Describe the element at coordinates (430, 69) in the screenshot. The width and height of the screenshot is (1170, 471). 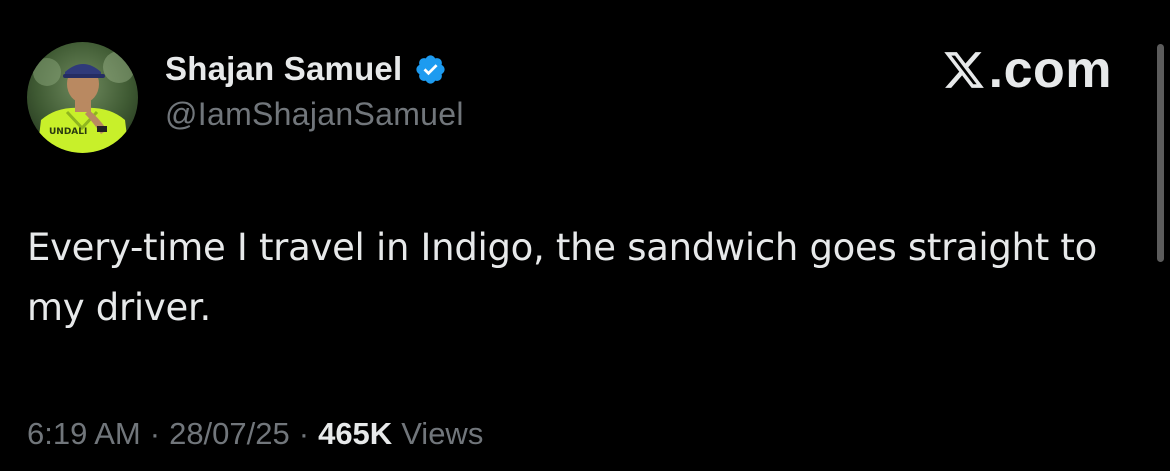
I see `verified-badge-icon` at that location.